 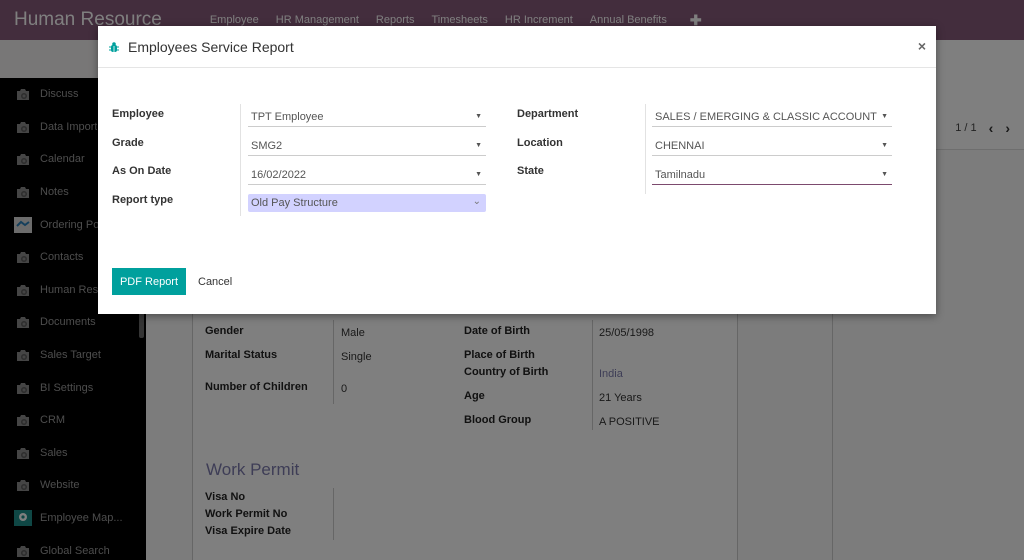 What do you see at coordinates (267, 145) in the screenshot?
I see `grade-value: SMG2` at bounding box center [267, 145].